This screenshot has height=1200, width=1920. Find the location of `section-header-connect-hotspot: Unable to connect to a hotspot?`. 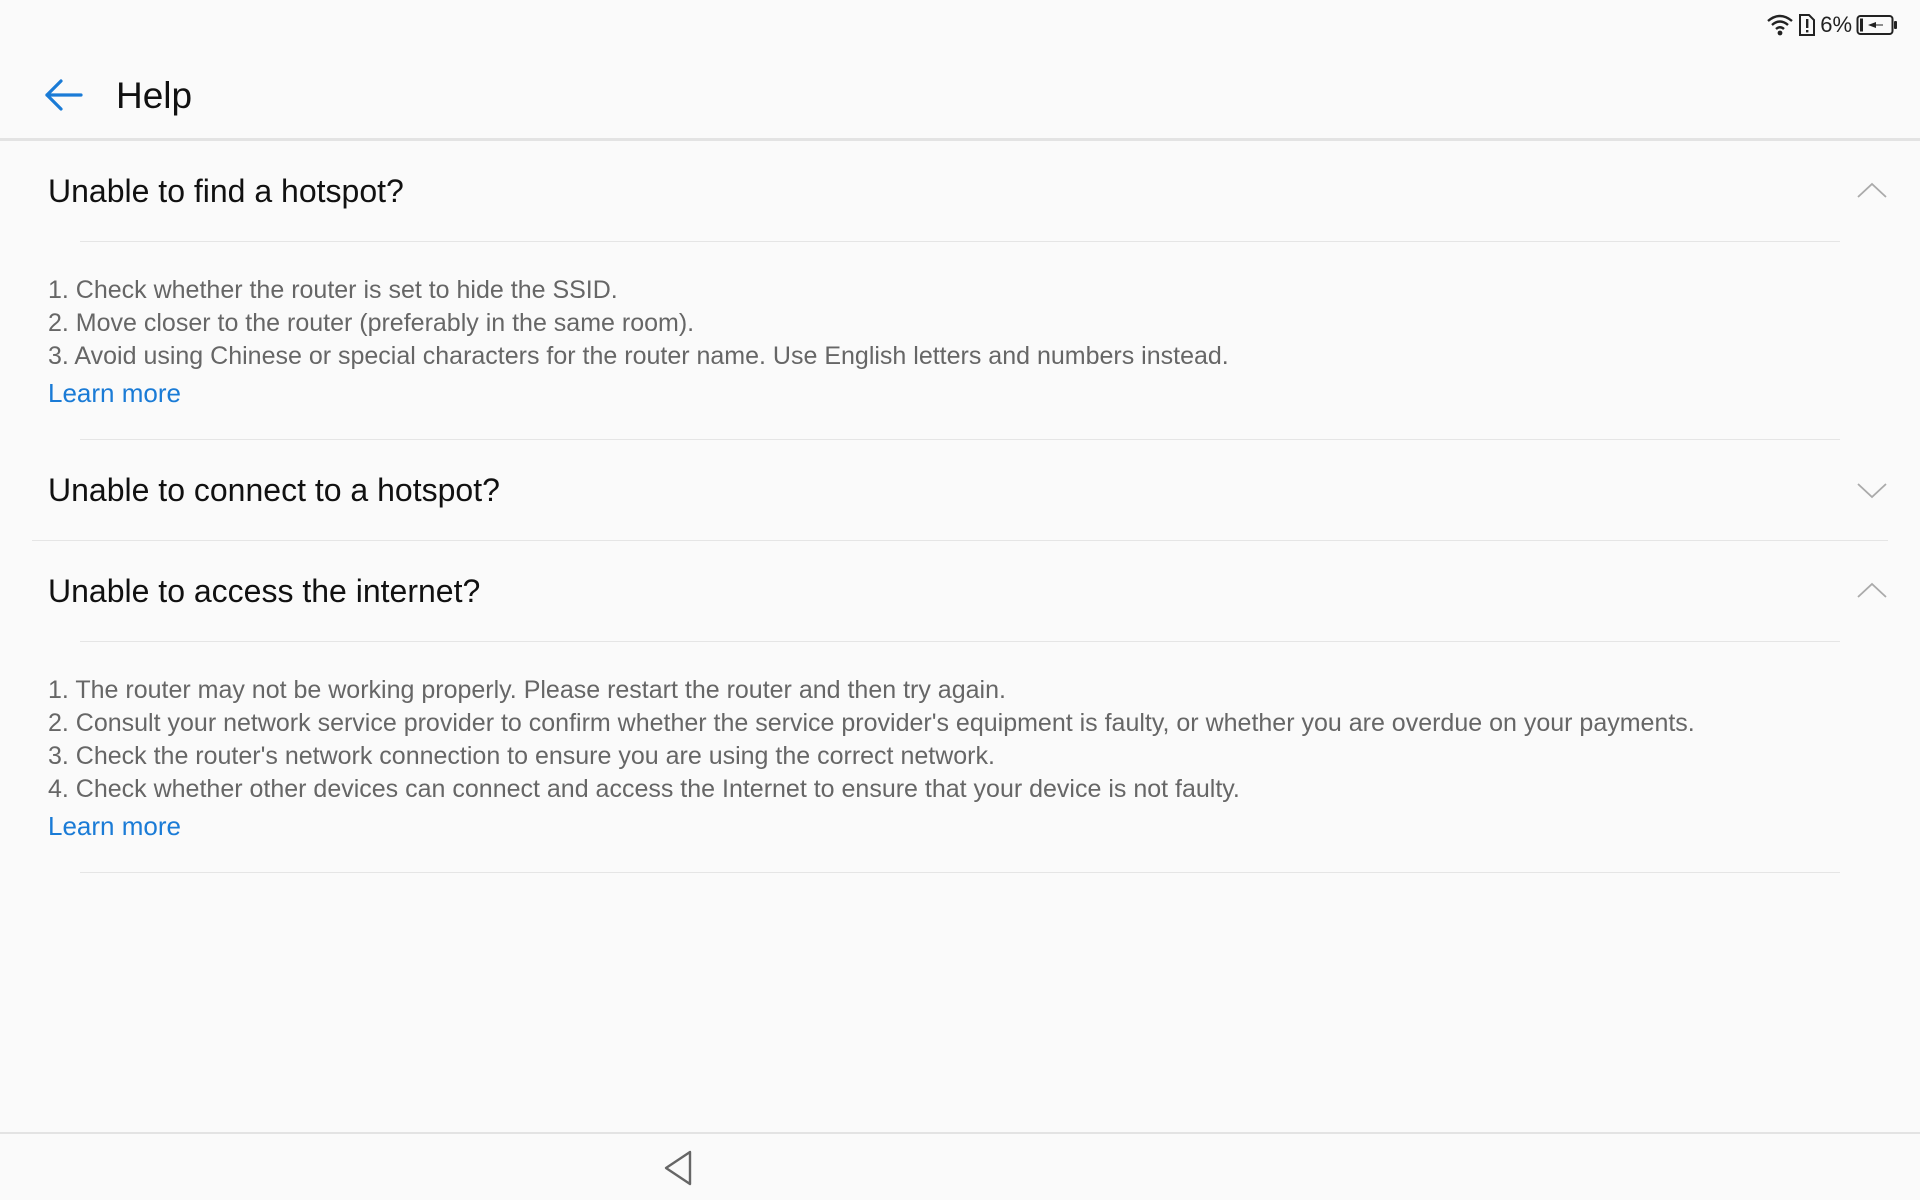

section-header-connect-hotspot: Unable to connect to a hotspot? is located at coordinates (960, 490).